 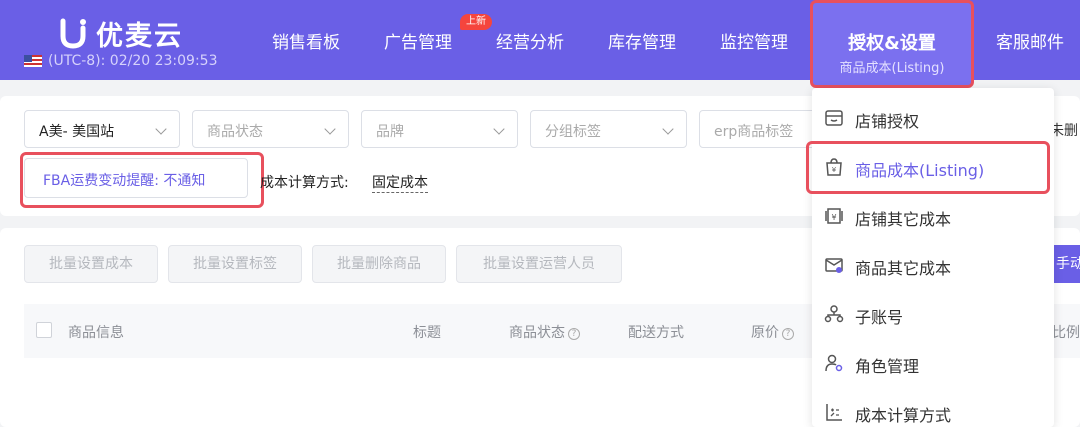 What do you see at coordinates (656, 333) in the screenshot?
I see `col-delivery: 配送方式` at bounding box center [656, 333].